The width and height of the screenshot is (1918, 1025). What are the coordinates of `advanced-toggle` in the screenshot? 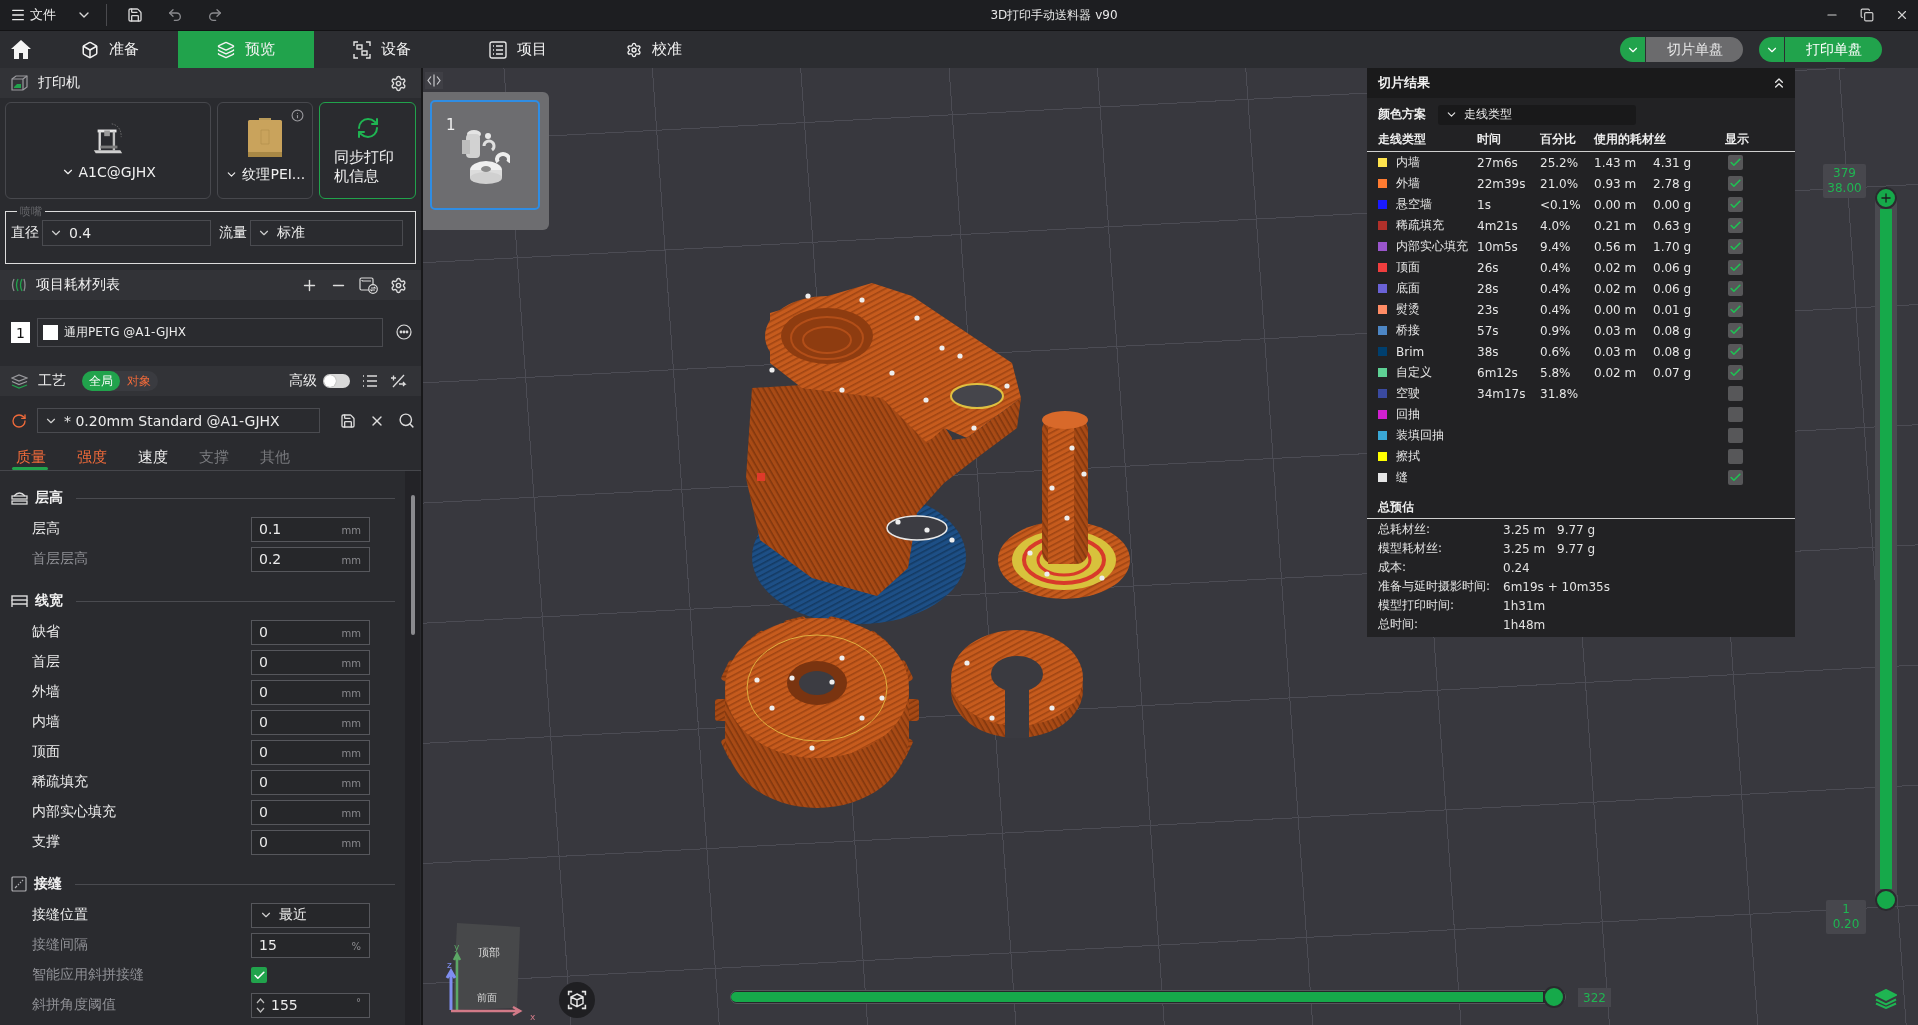 It's located at (336, 381).